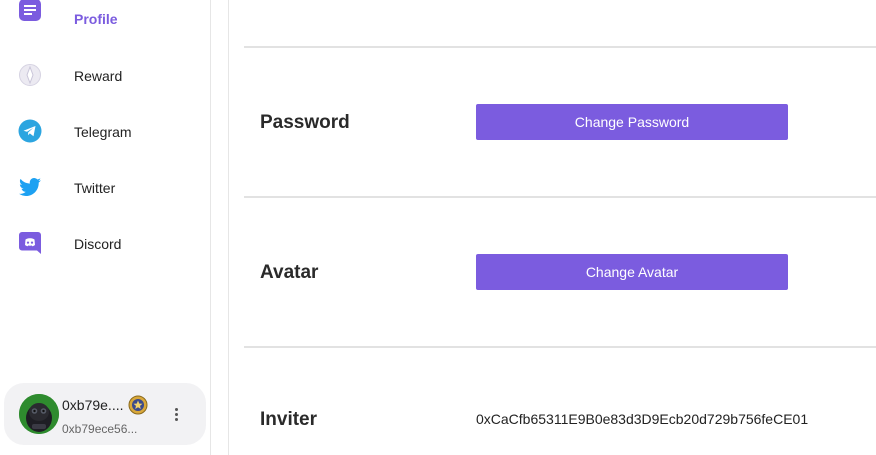 The width and height of the screenshot is (876, 455). What do you see at coordinates (289, 419) in the screenshot?
I see `inviter-label: Inviter` at bounding box center [289, 419].